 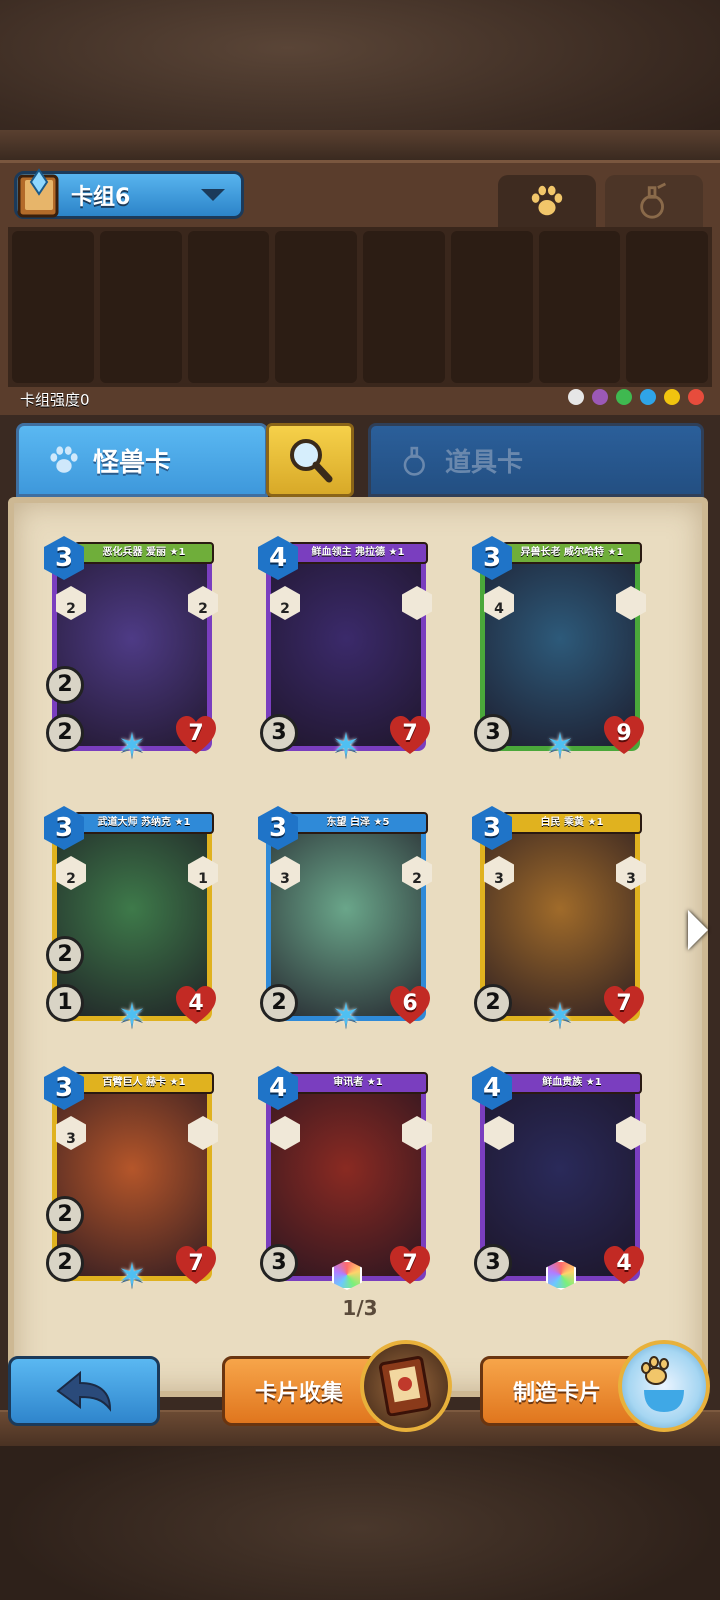 What do you see at coordinates (536, 460) in the screenshot?
I see `tab-item-cards: 道具卡` at bounding box center [536, 460].